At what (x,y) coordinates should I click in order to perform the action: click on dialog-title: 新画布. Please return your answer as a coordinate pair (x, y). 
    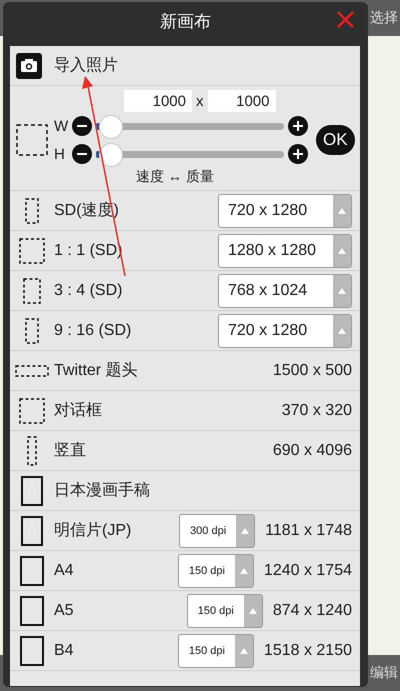
    Looking at the image, I should click on (185, 21).